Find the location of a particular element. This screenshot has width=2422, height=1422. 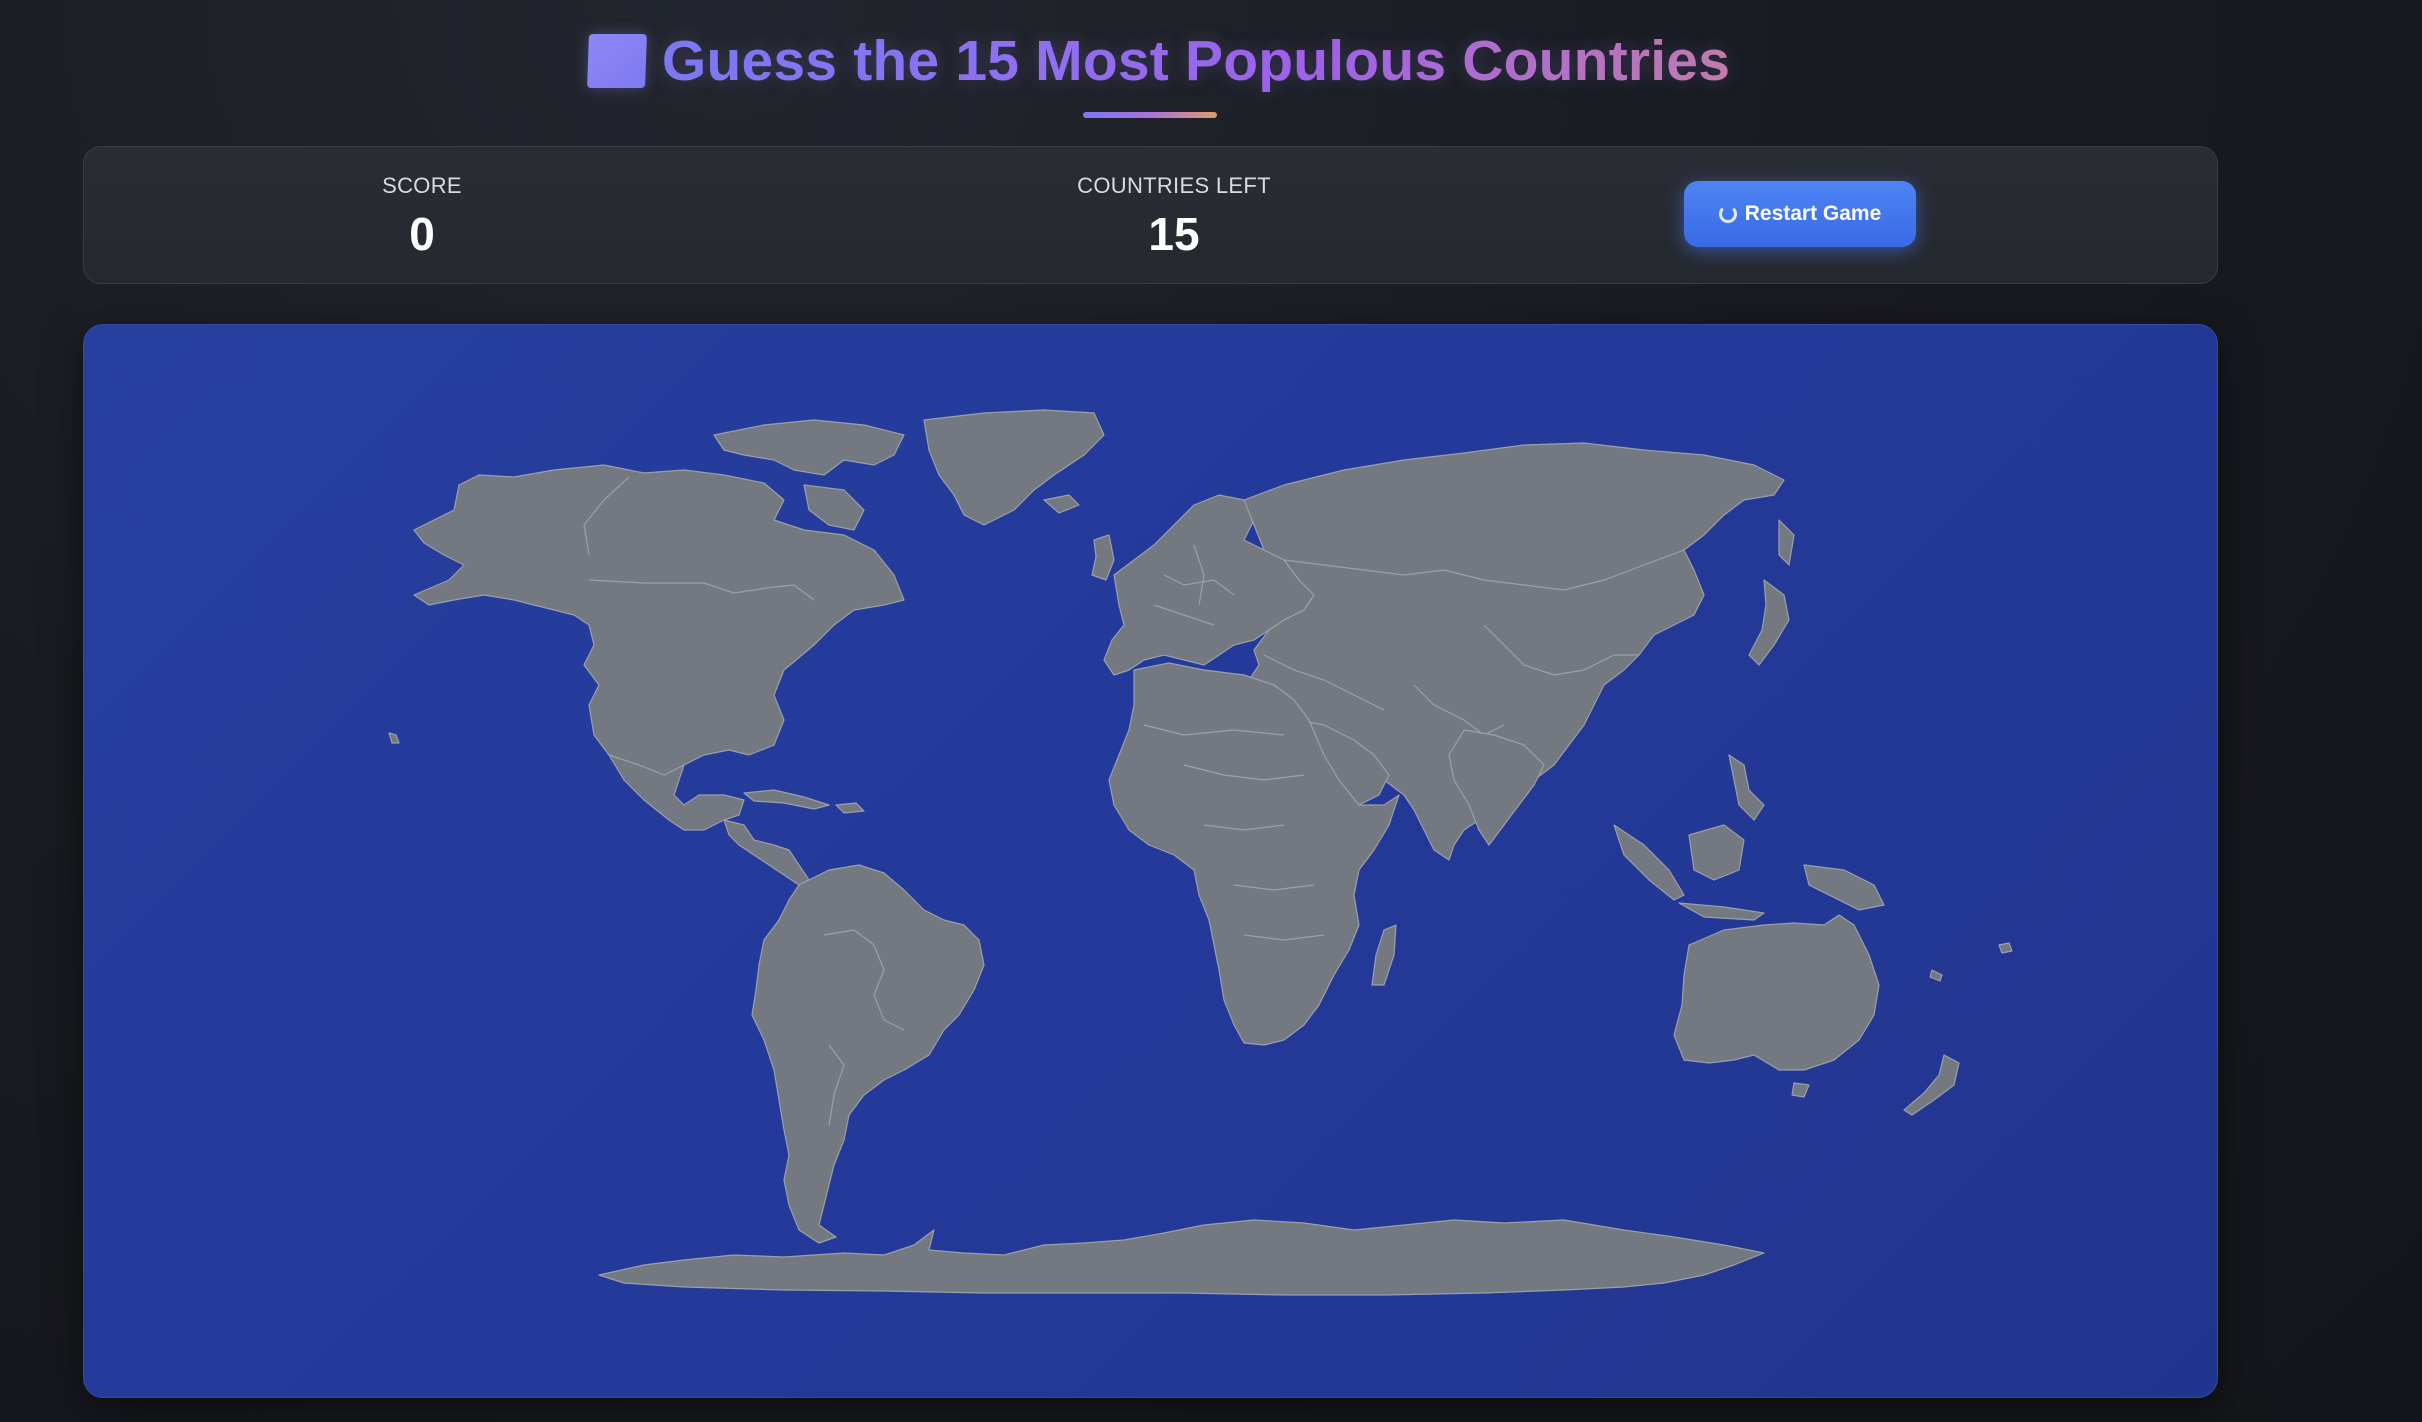

country-antarctica is located at coordinates (1181, 1257).